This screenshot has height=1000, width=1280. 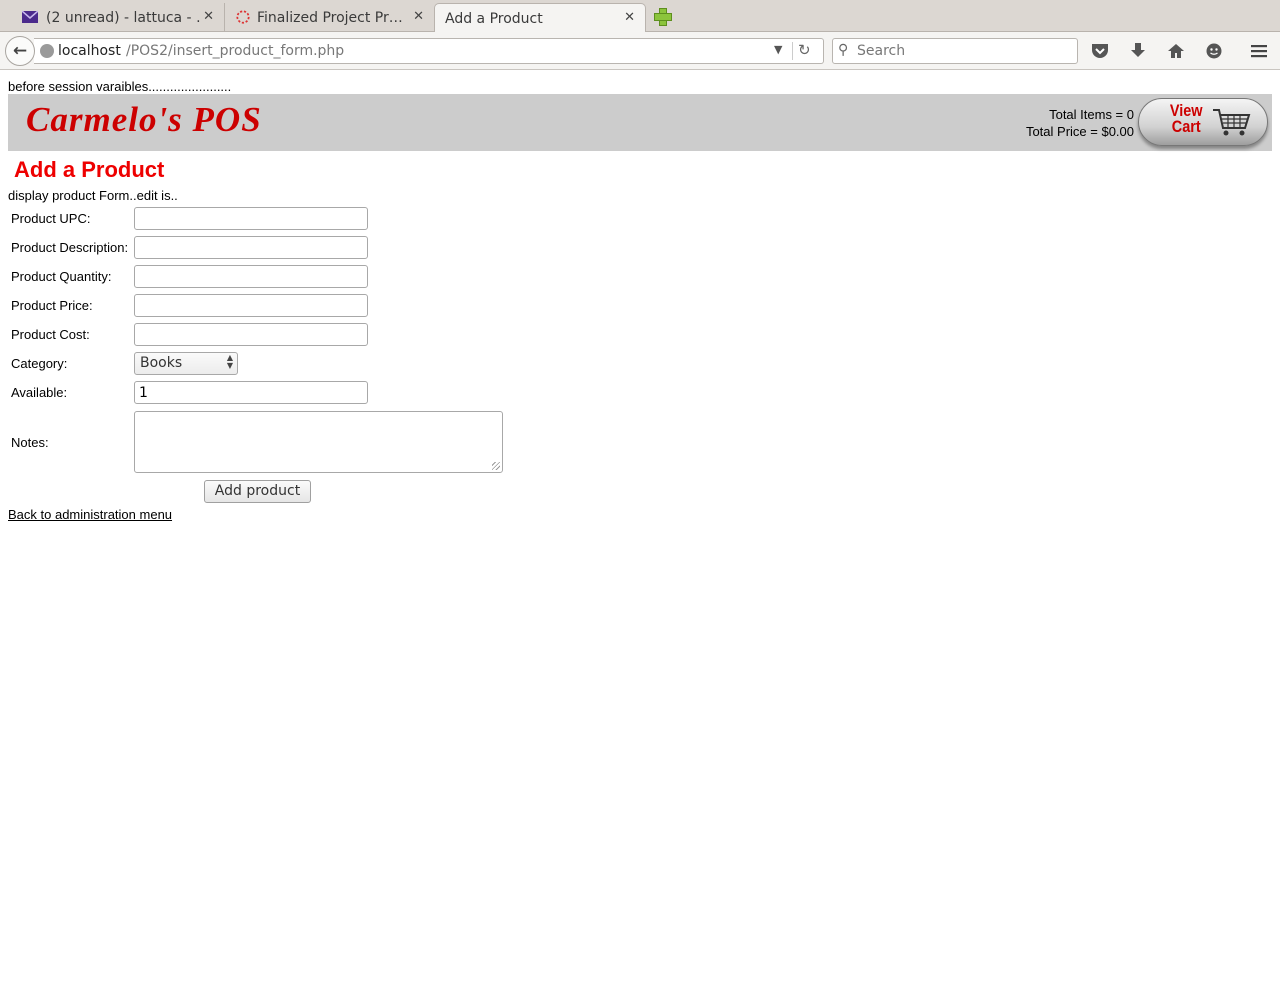 What do you see at coordinates (1100, 51) in the screenshot?
I see `pocket-icon` at bounding box center [1100, 51].